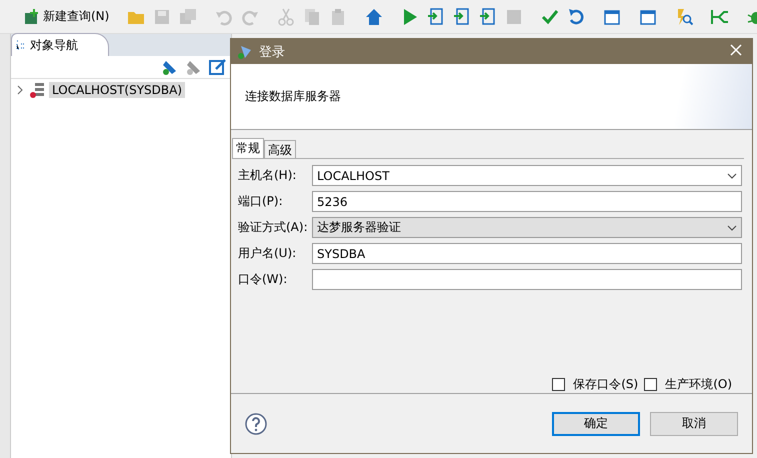 Image resolution: width=757 pixels, height=458 pixels. What do you see at coordinates (293, 97) in the screenshot?
I see `dialog-heading: 连接数据库服务器` at bounding box center [293, 97].